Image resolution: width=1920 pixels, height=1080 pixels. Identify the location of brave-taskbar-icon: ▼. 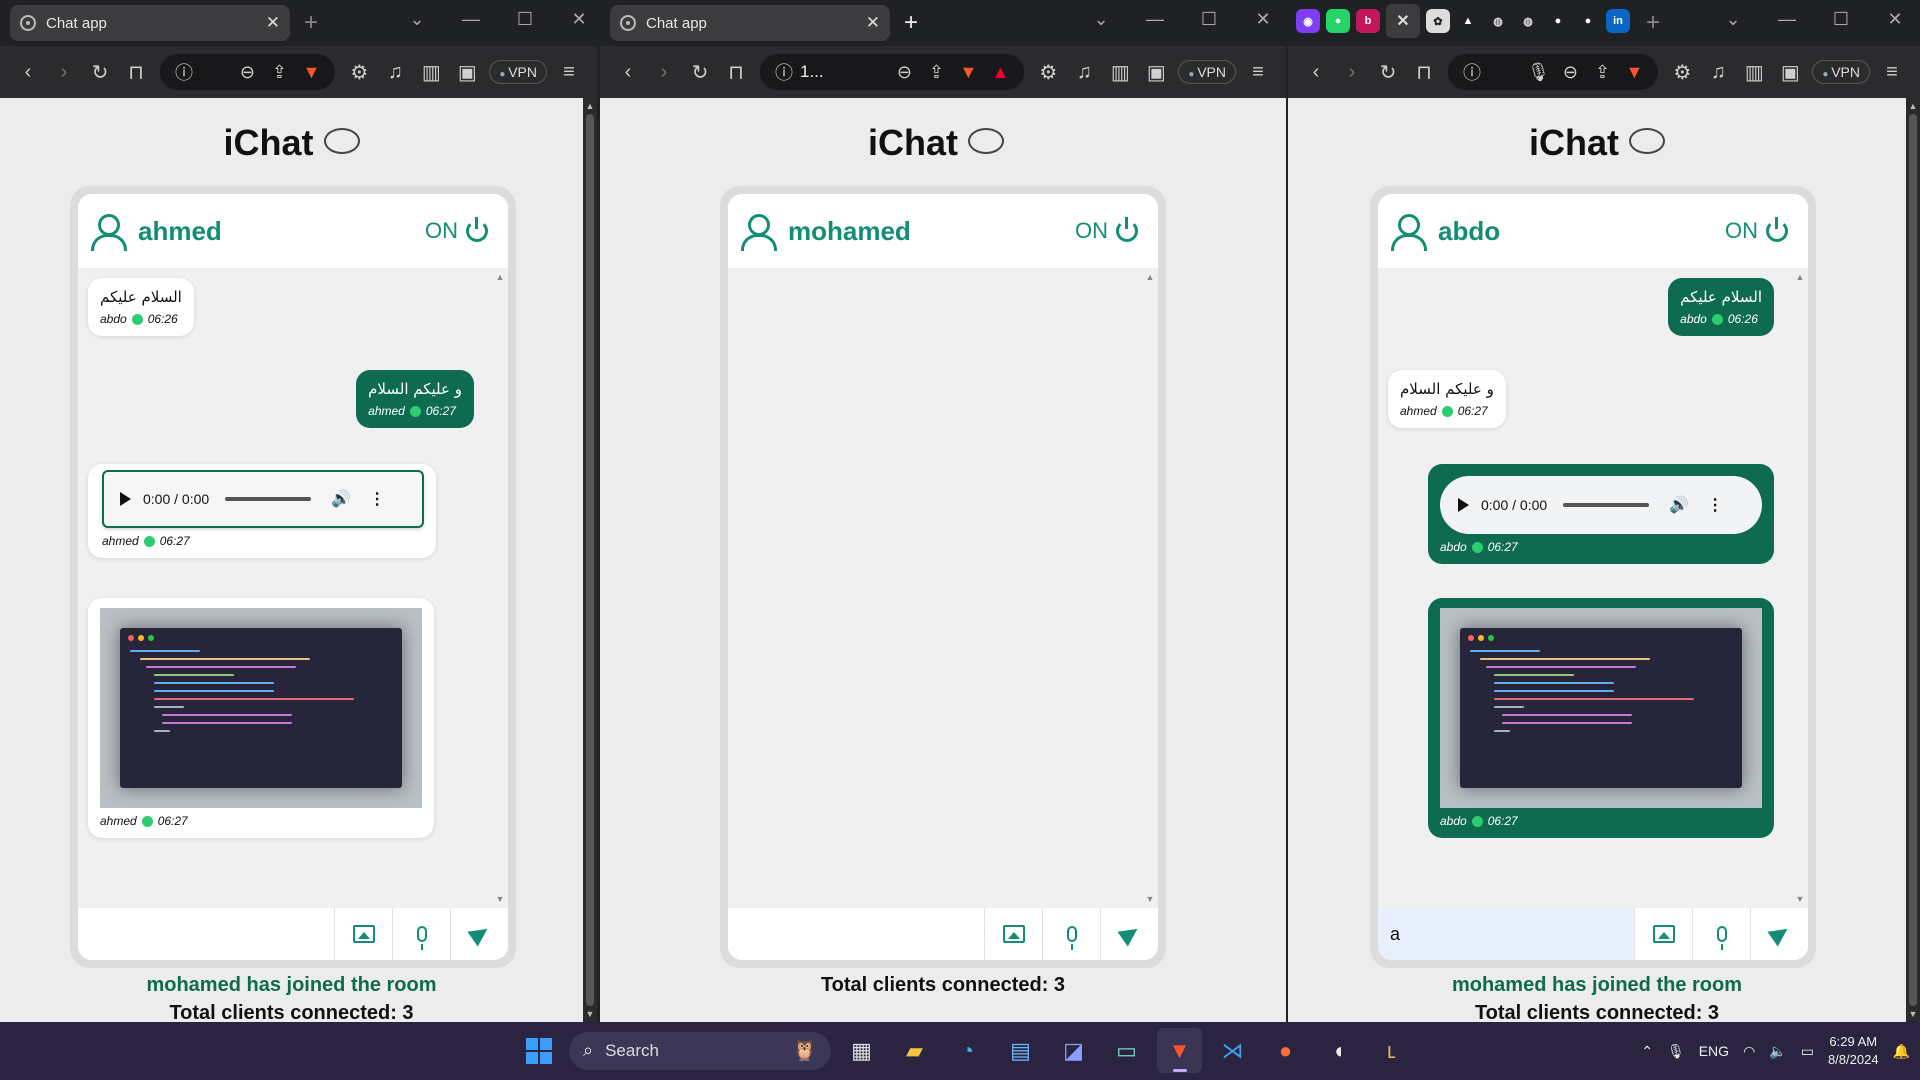
(1179, 1050).